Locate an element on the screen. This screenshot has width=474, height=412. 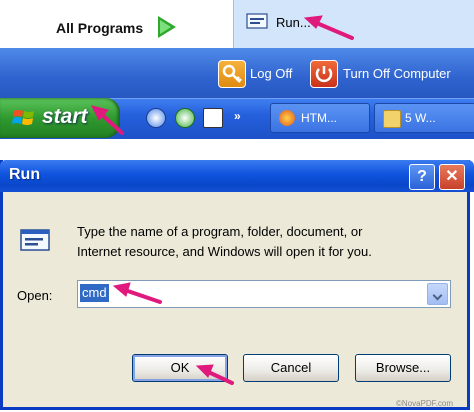
folder-icon is located at coordinates (392, 119).